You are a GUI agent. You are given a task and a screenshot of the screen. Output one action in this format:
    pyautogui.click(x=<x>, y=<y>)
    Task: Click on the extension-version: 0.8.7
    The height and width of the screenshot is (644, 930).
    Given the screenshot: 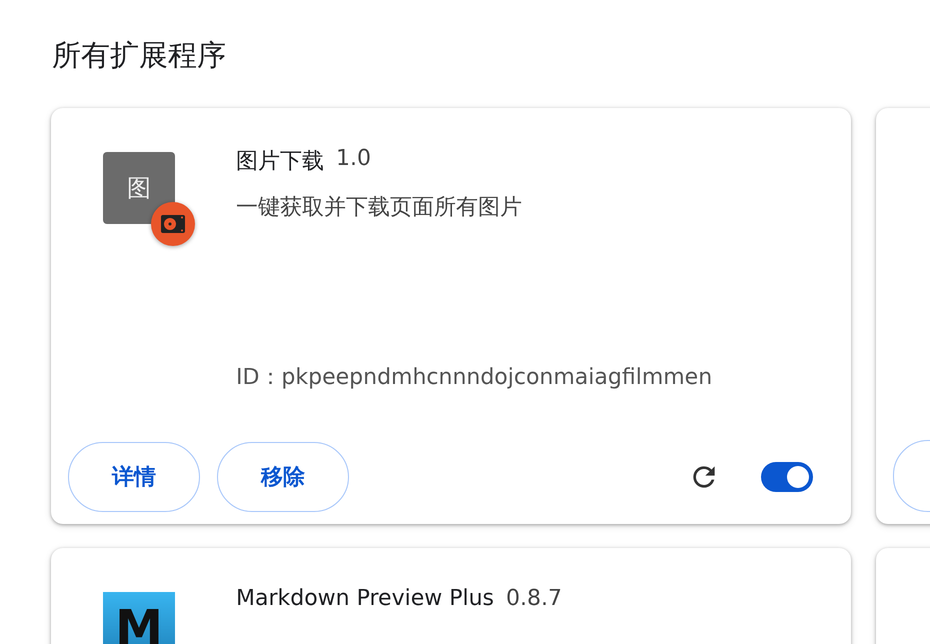 What is the action you would take?
    pyautogui.click(x=534, y=598)
    